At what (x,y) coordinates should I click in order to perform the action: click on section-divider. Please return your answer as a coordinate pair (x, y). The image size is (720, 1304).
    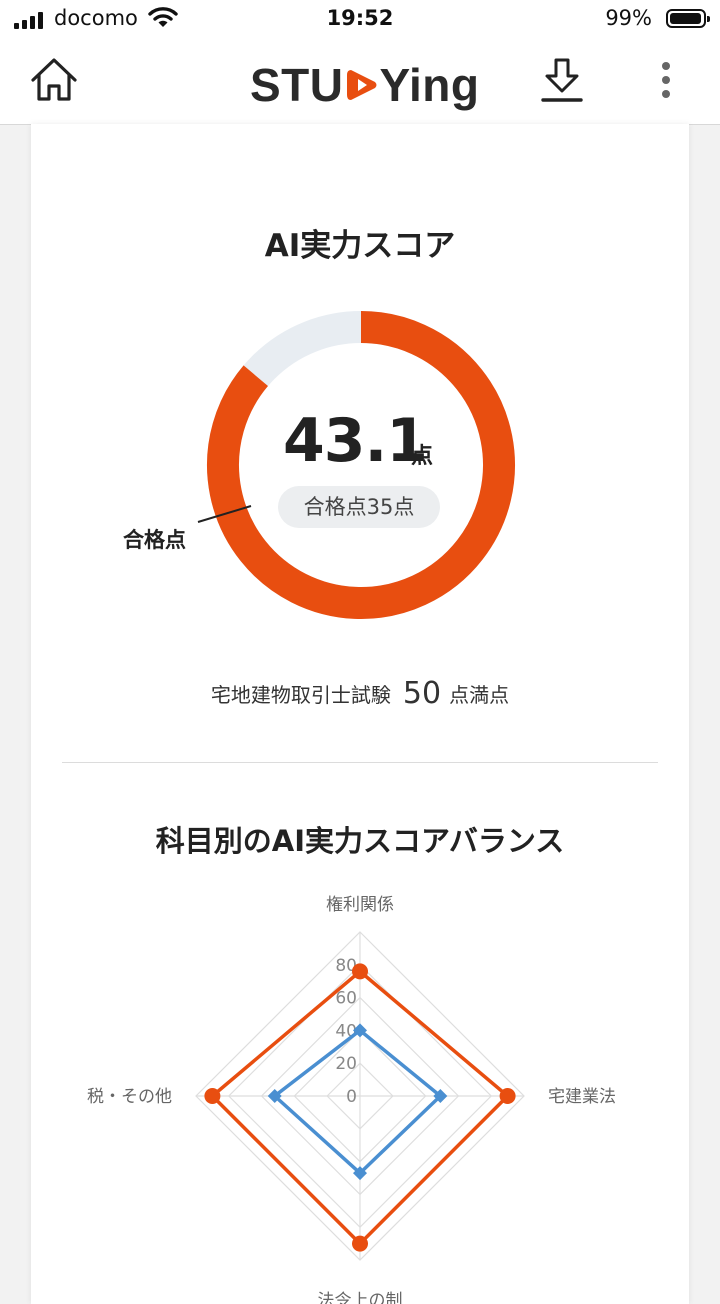
    Looking at the image, I should click on (360, 762).